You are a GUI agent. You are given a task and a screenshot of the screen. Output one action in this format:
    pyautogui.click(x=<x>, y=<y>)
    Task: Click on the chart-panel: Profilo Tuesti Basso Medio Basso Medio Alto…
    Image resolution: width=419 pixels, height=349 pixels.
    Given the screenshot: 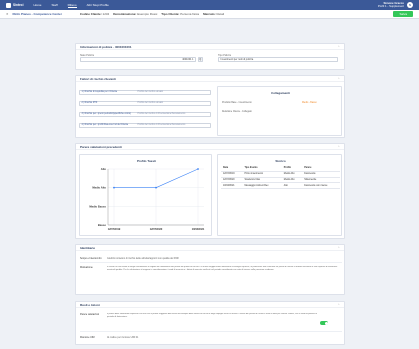 What is the action you would take?
    pyautogui.click(x=145, y=195)
    